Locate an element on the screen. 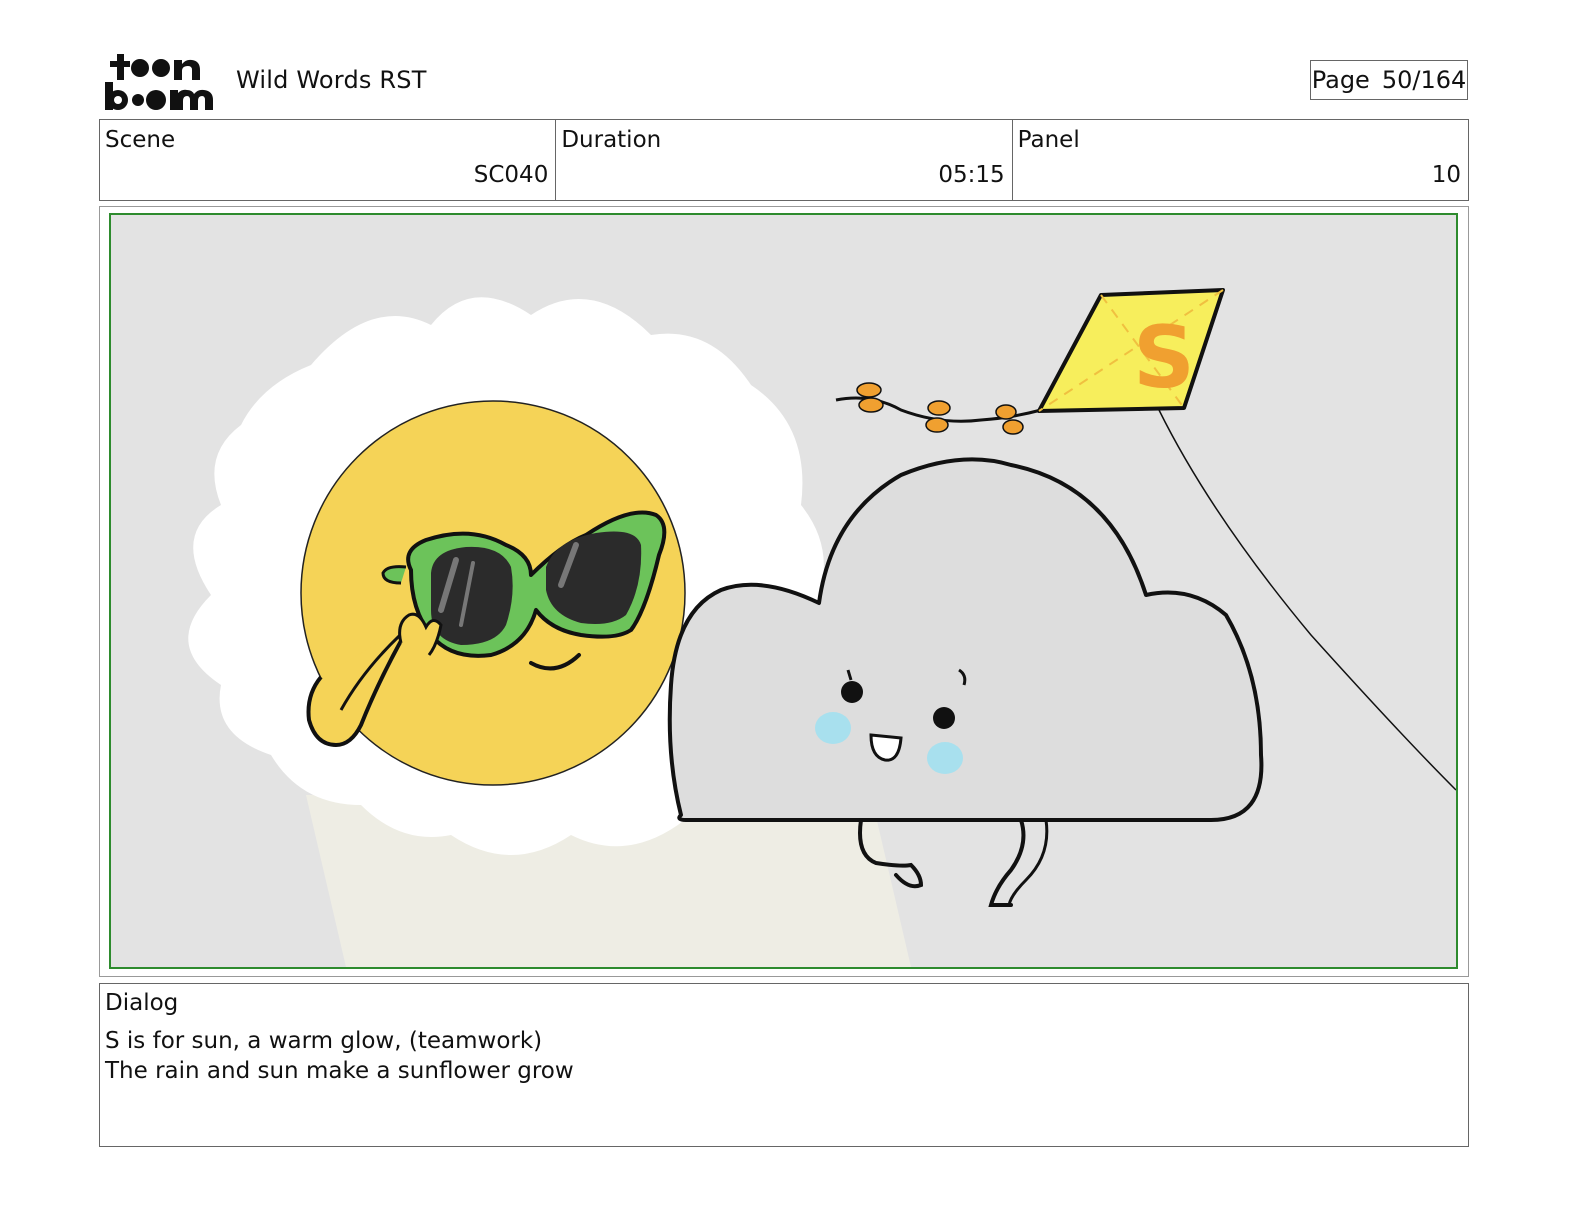 This screenshot has height=1224, width=1584. dialog-line: The rain and sun make a sunflower grow is located at coordinates (339, 1071).